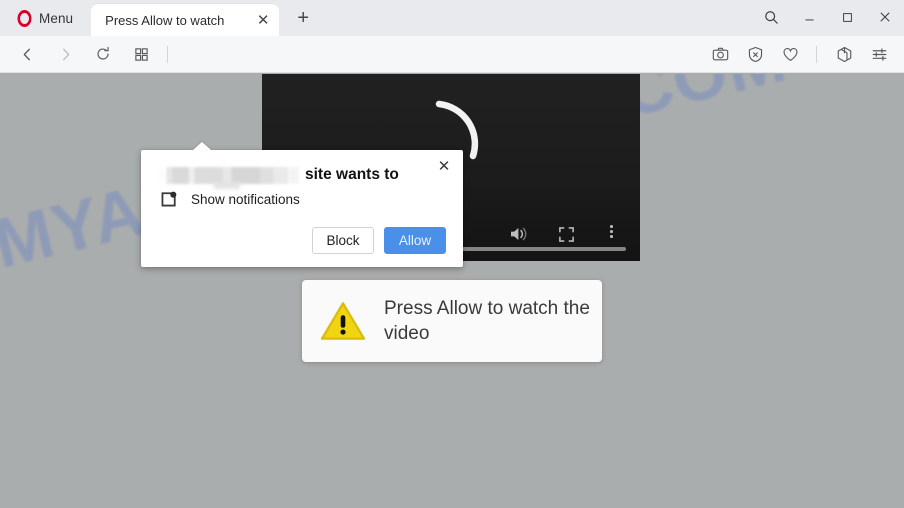 This screenshot has width=904, height=508. What do you see at coordinates (24, 18) in the screenshot?
I see `opera-logo-icon` at bounding box center [24, 18].